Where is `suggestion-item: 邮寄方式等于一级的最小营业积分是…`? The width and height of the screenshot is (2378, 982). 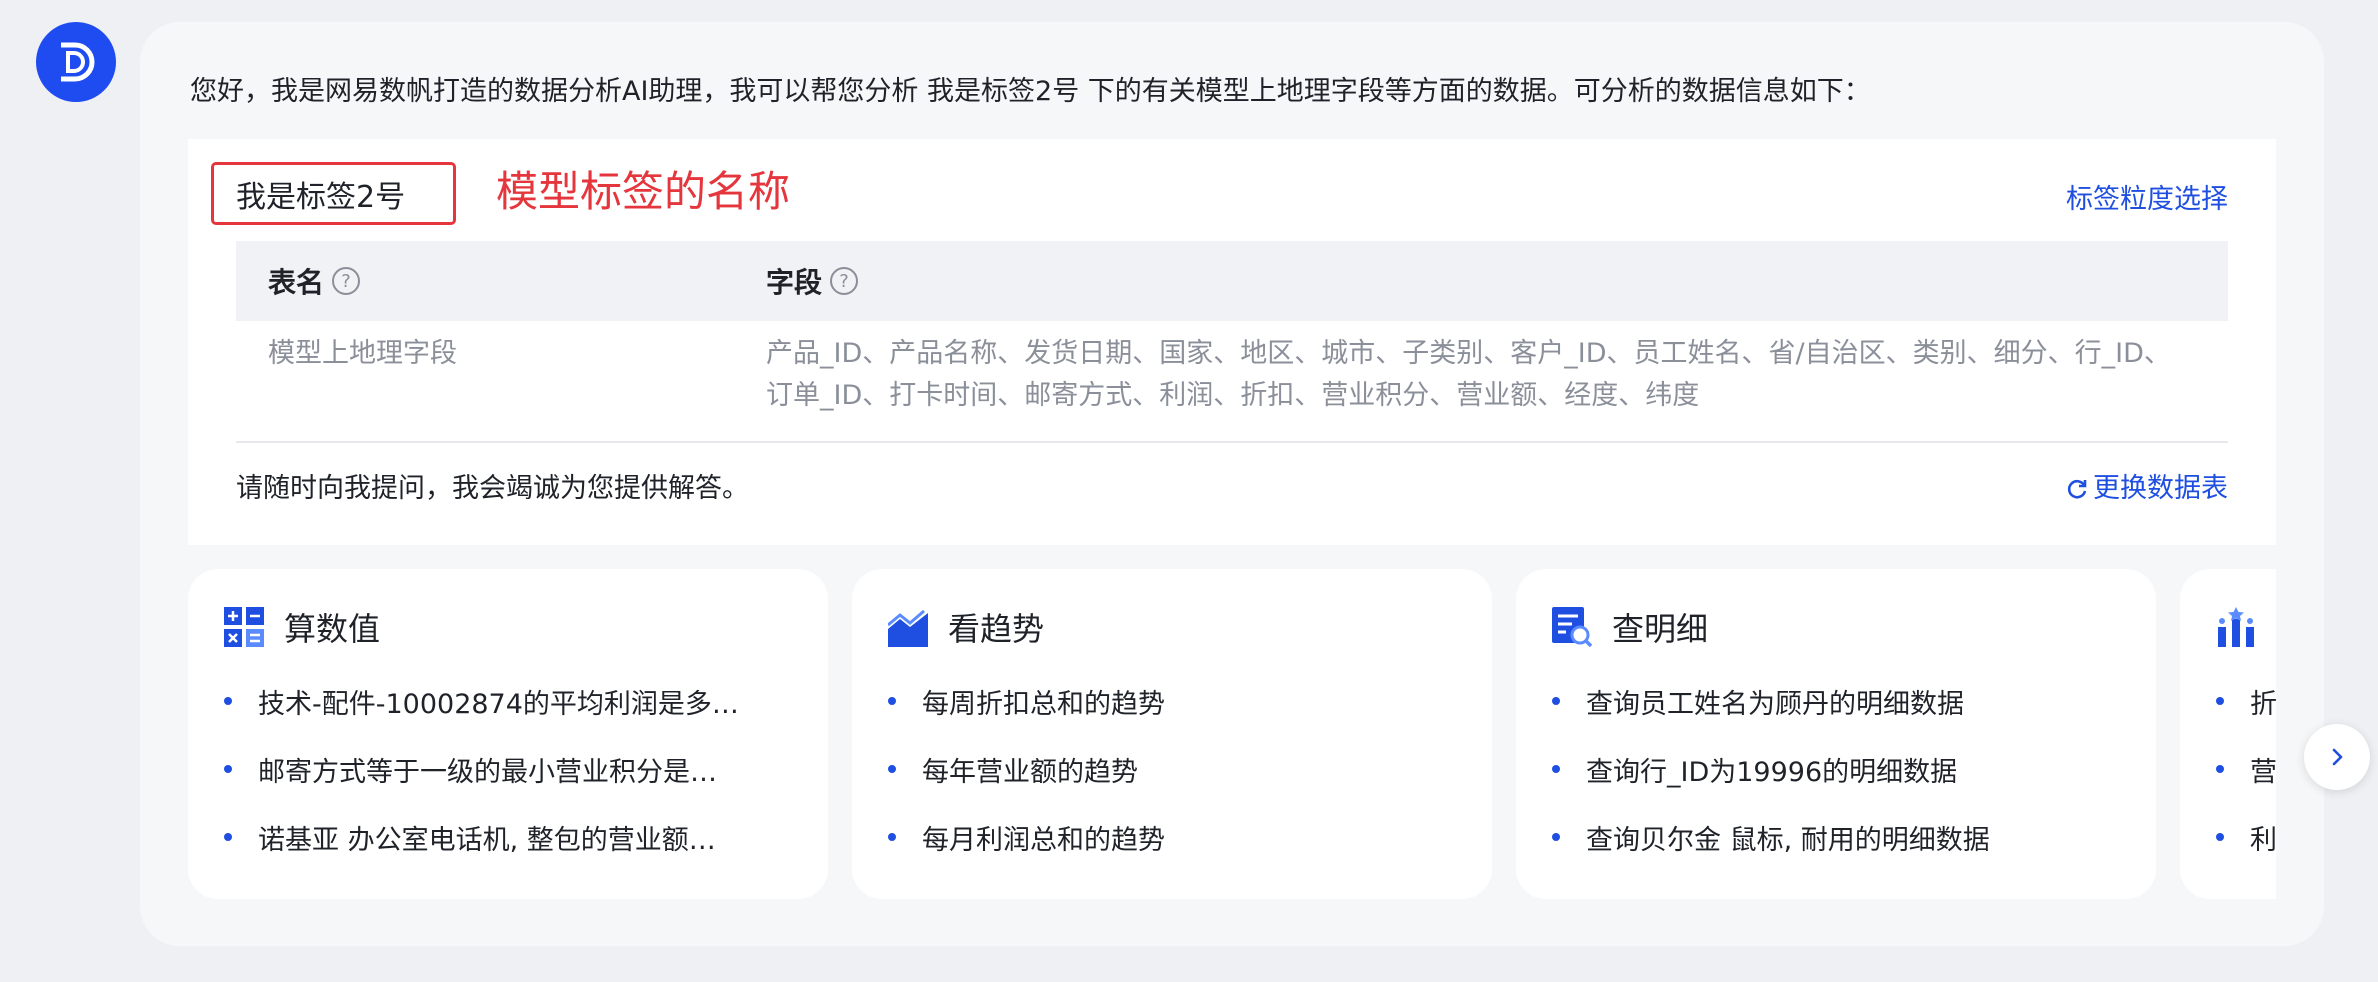 suggestion-item: 邮寄方式等于一级的最小营业积分是… is located at coordinates (514, 769).